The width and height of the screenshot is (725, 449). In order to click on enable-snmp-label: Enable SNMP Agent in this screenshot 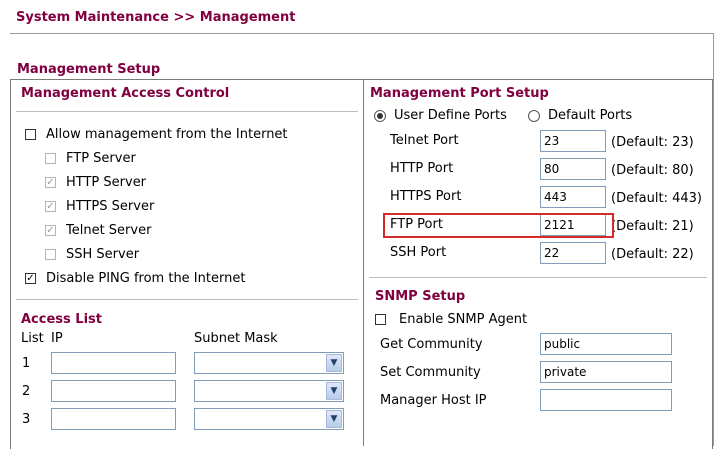, I will do `click(463, 319)`.